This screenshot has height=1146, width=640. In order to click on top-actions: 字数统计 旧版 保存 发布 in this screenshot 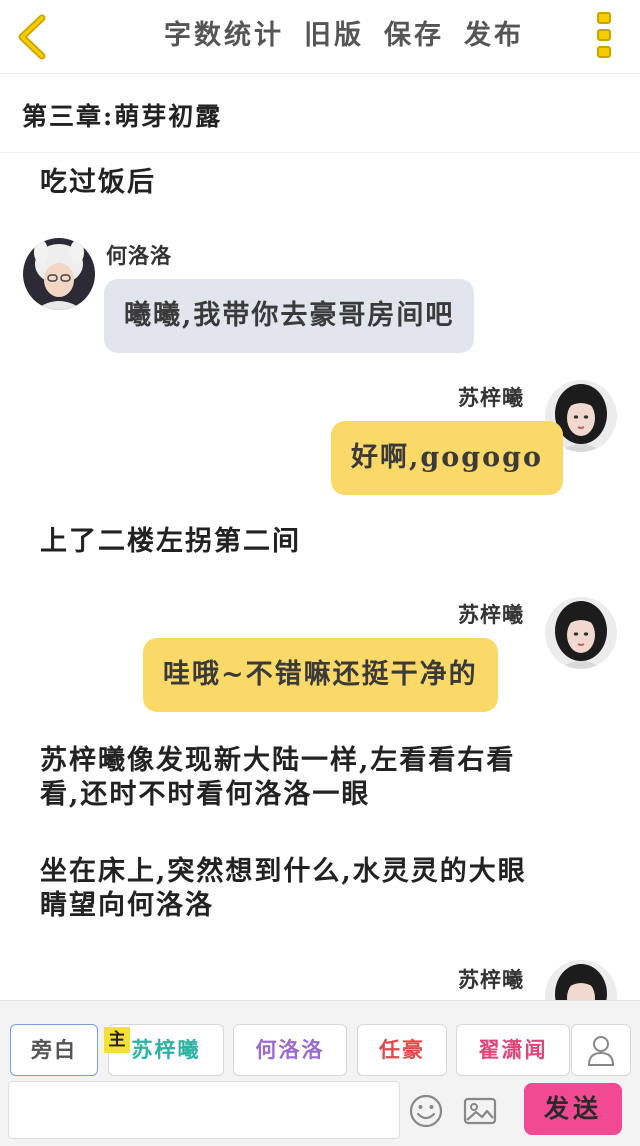, I will do `click(344, 36)`.